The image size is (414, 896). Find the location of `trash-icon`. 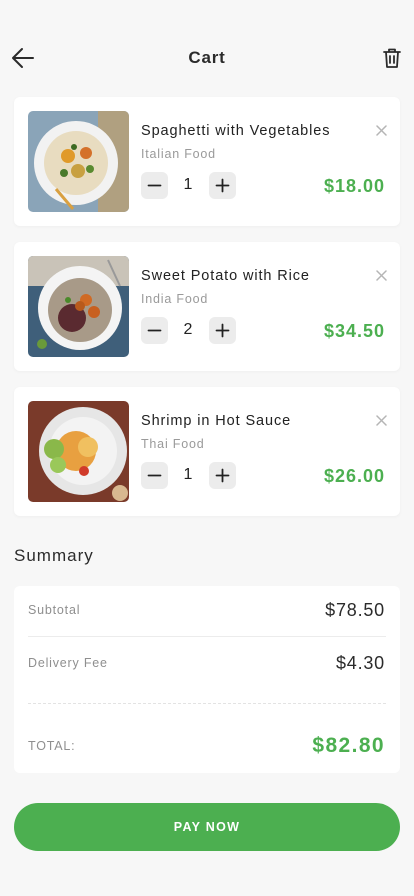

trash-icon is located at coordinates (392, 58).